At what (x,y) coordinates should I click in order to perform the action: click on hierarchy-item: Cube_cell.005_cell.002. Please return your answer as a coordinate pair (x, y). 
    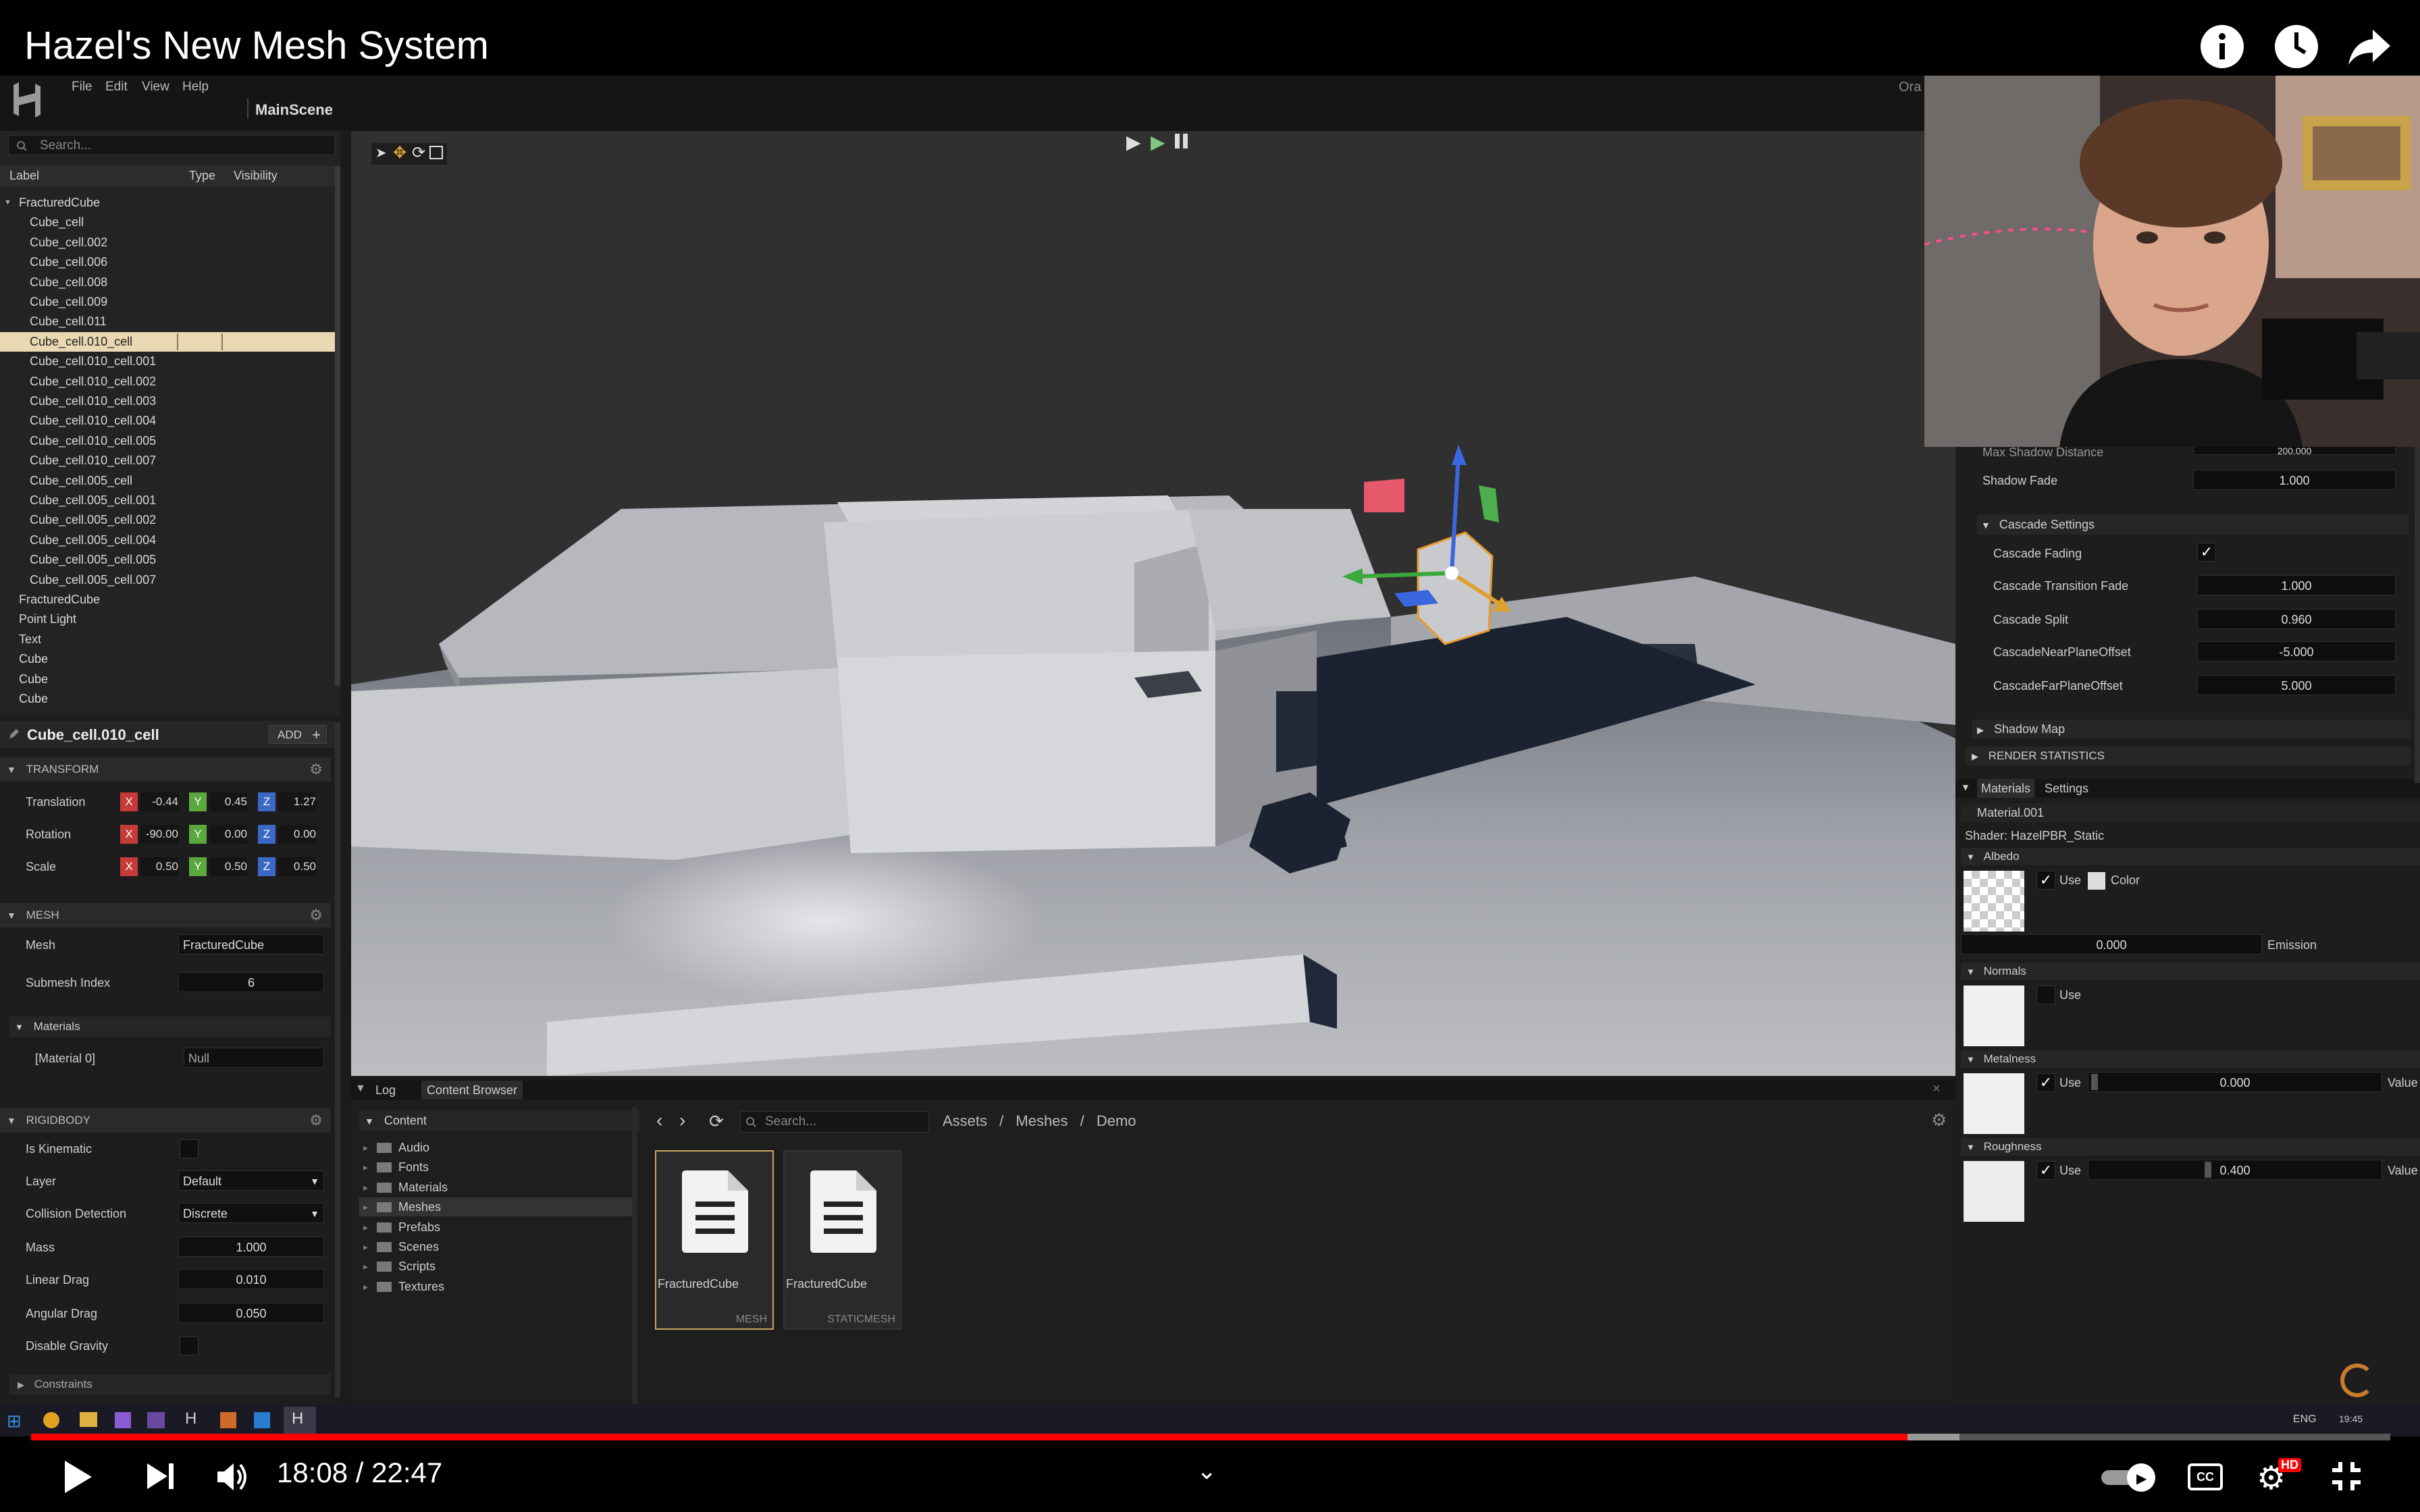
    Looking at the image, I should click on (167, 520).